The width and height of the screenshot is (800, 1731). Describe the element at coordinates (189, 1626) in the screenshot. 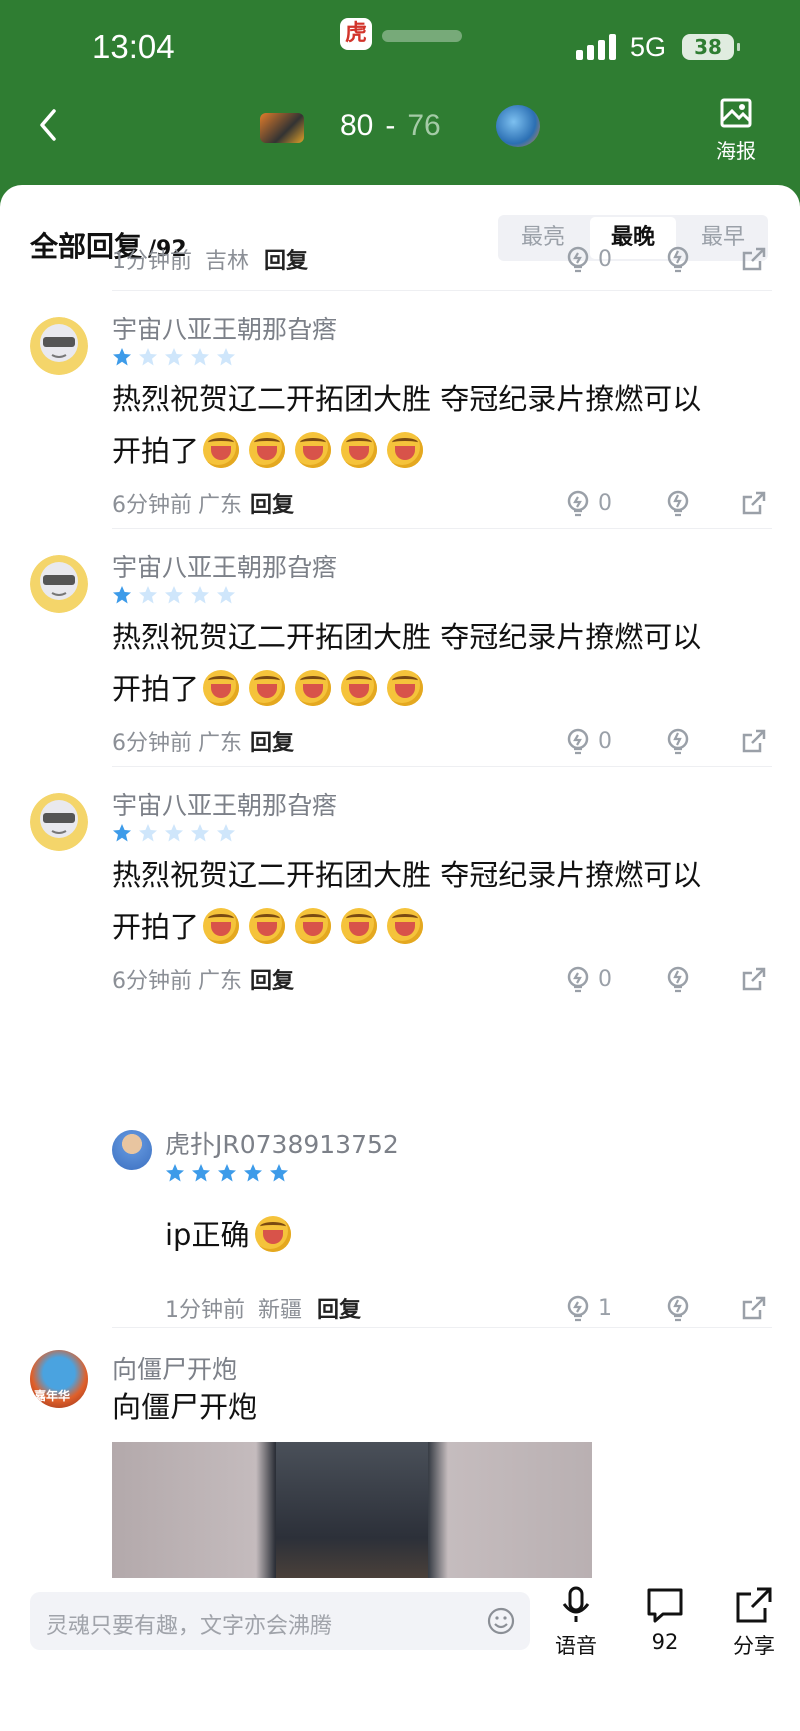

I see `input-placeholder: 灵魂只要有趣，文字亦会沸腾` at that location.